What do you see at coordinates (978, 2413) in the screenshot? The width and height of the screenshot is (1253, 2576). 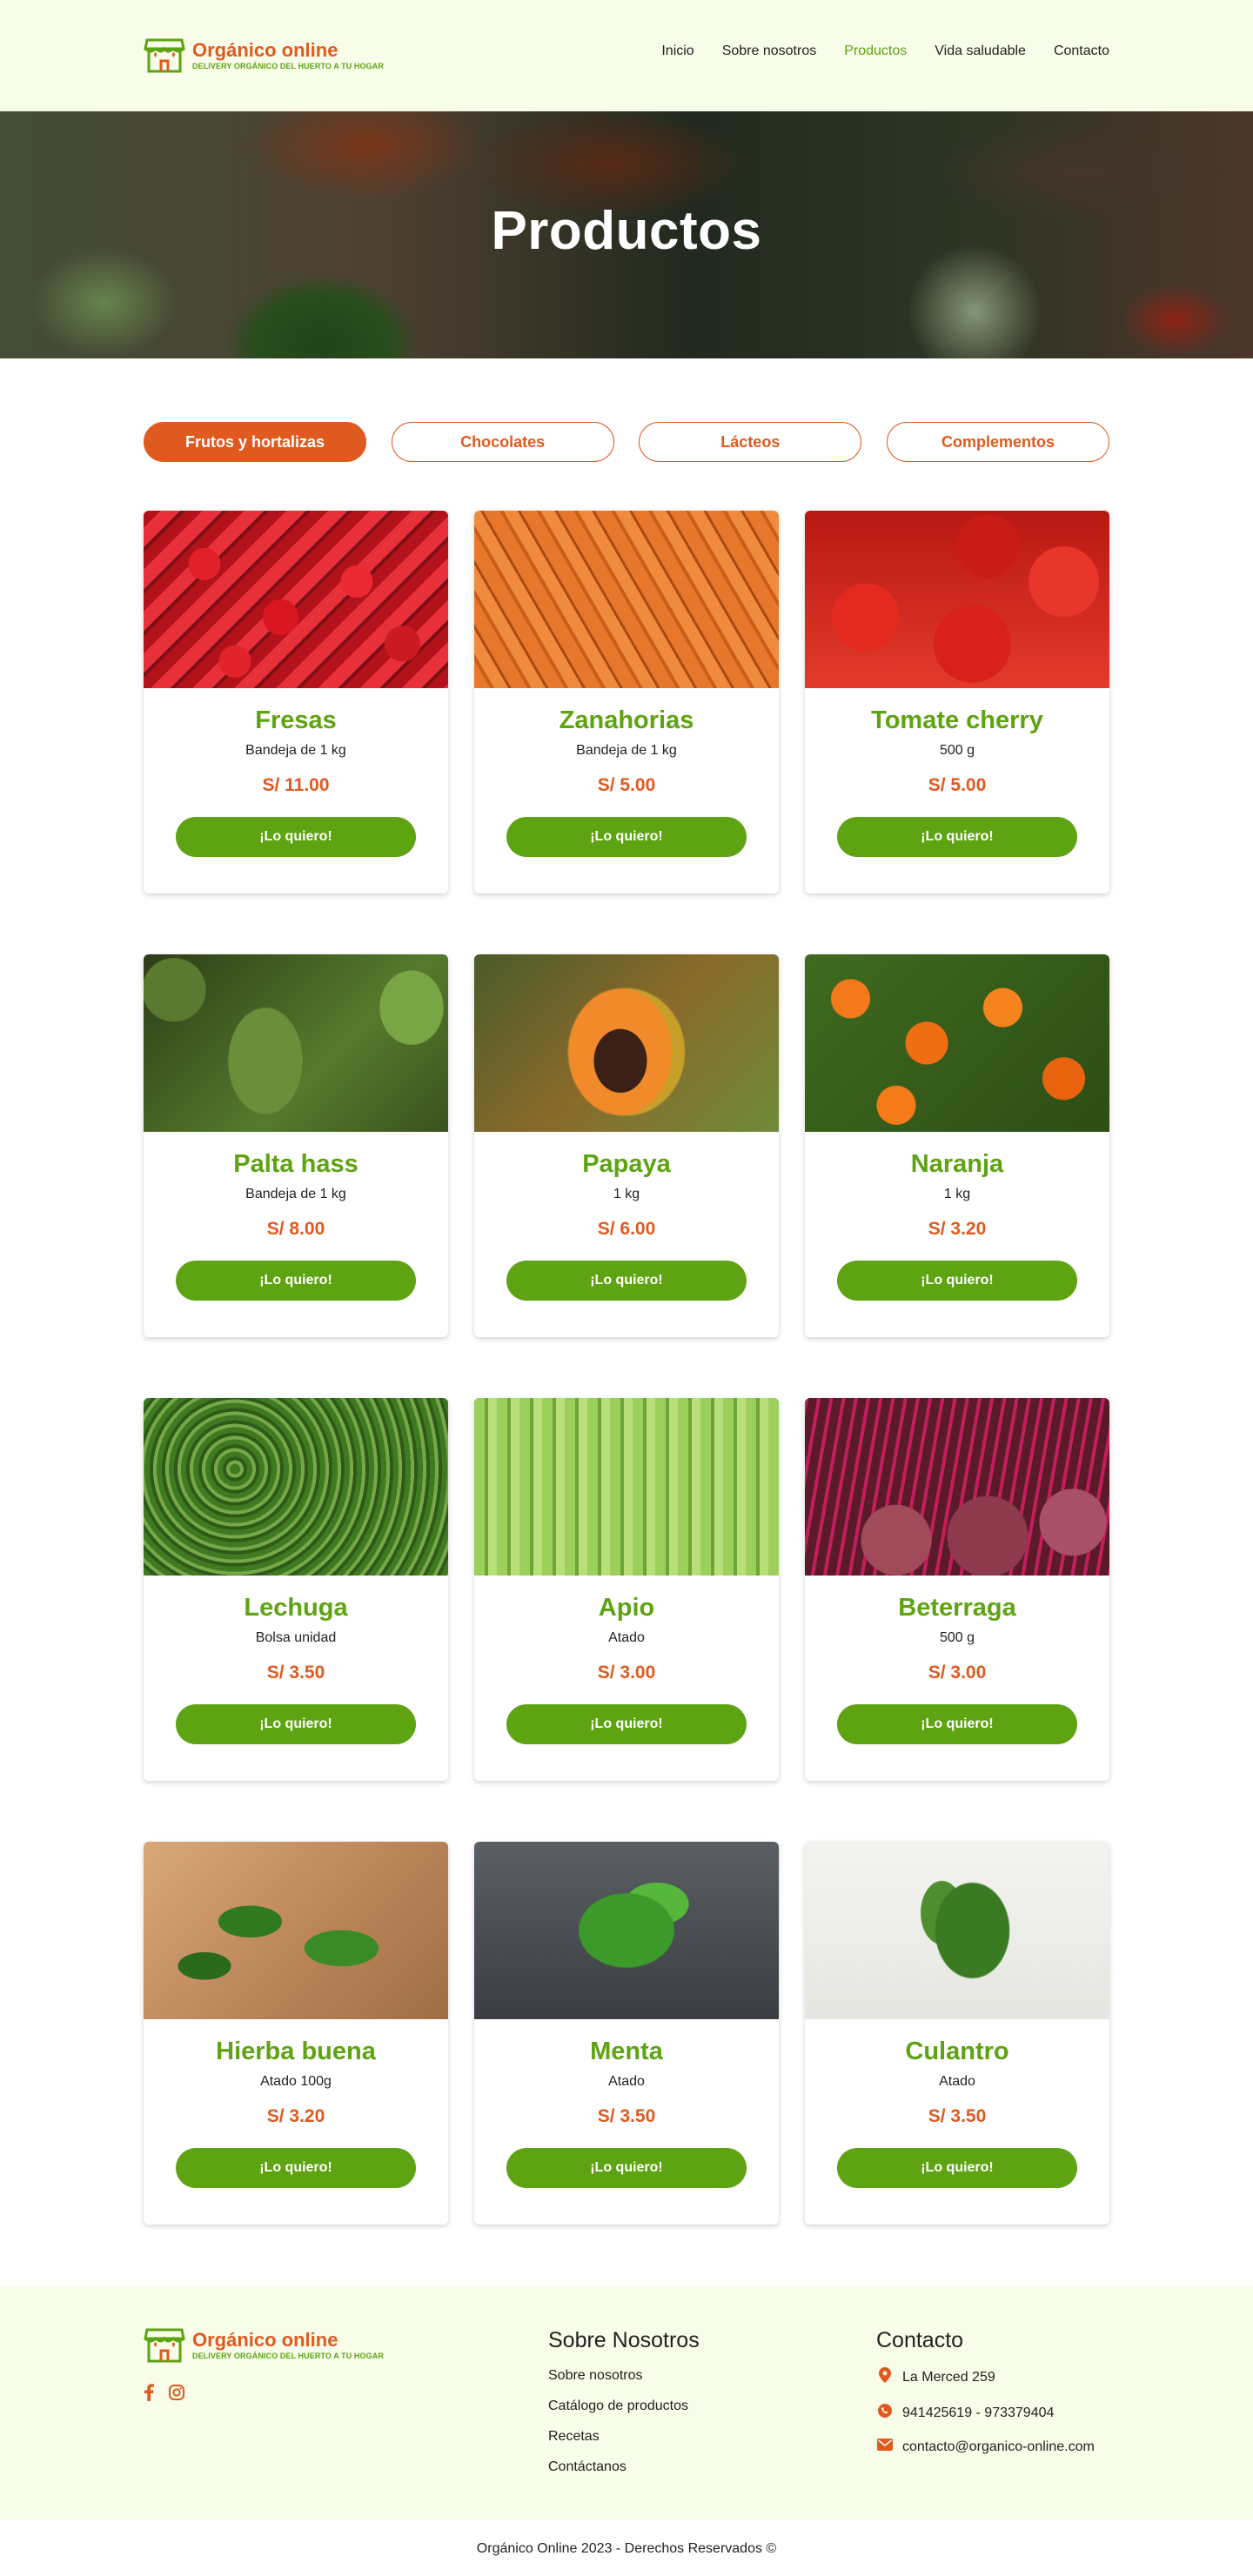 I see `contact-phone-text: 941425619 - 973379404` at bounding box center [978, 2413].